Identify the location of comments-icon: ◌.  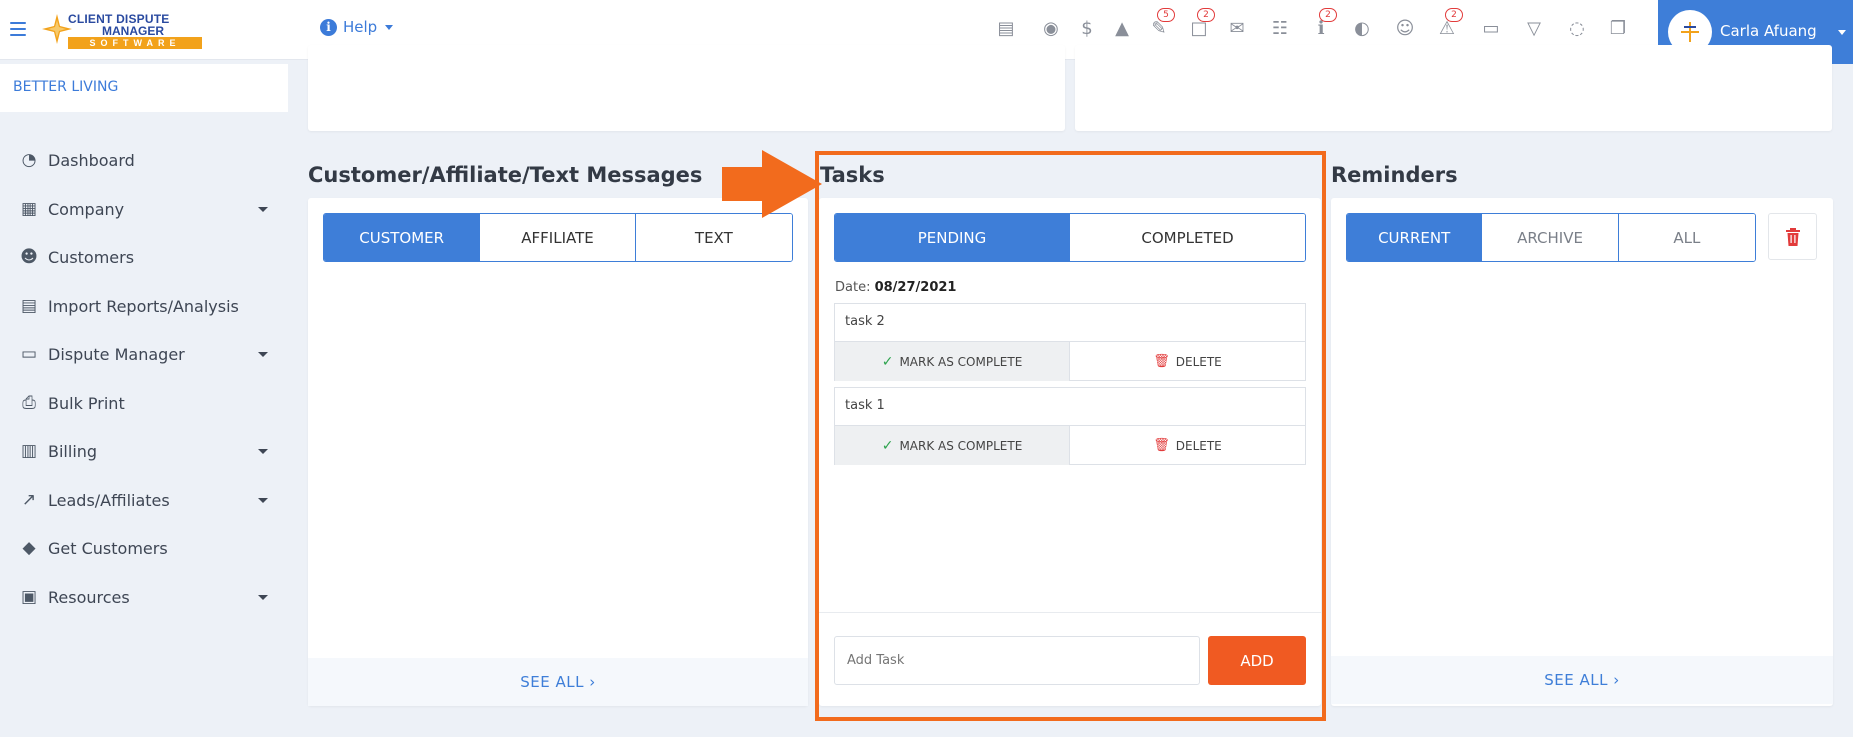
(1577, 29).